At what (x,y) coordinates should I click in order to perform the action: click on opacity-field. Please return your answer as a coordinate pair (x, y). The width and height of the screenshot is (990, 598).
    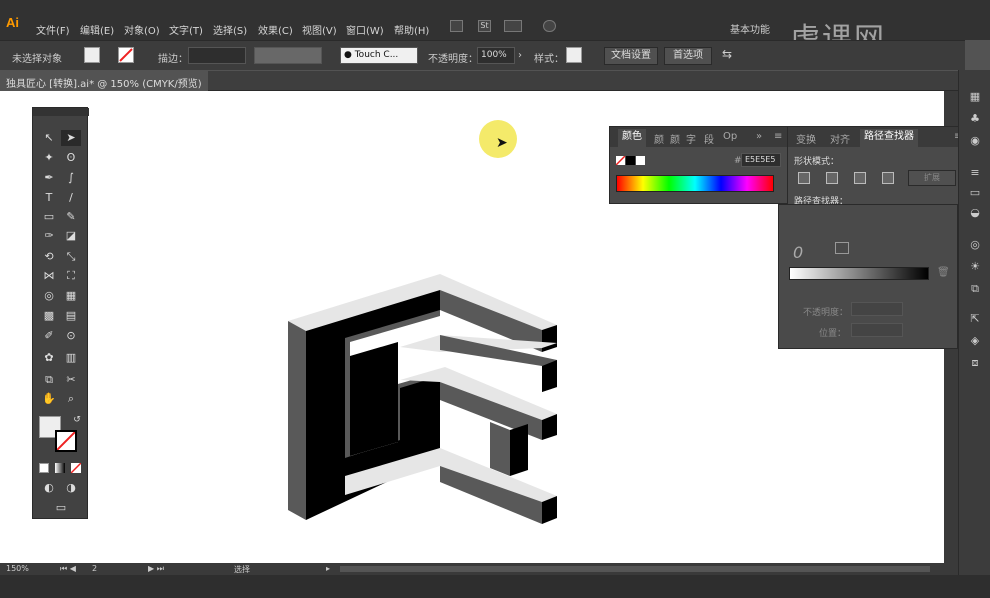
    Looking at the image, I should click on (877, 309).